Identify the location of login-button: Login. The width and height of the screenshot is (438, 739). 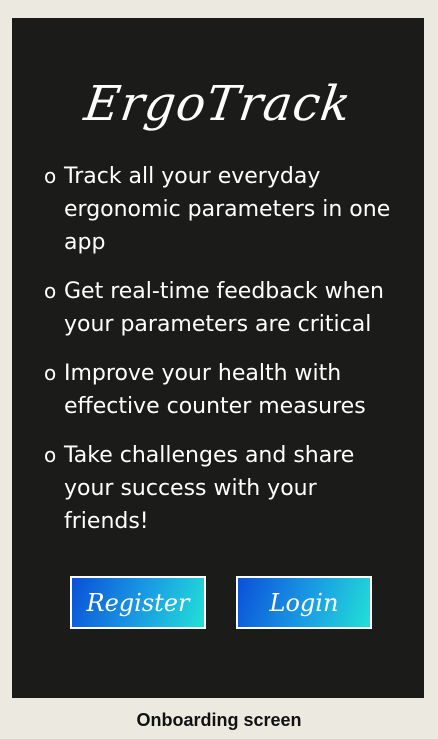
(304, 602).